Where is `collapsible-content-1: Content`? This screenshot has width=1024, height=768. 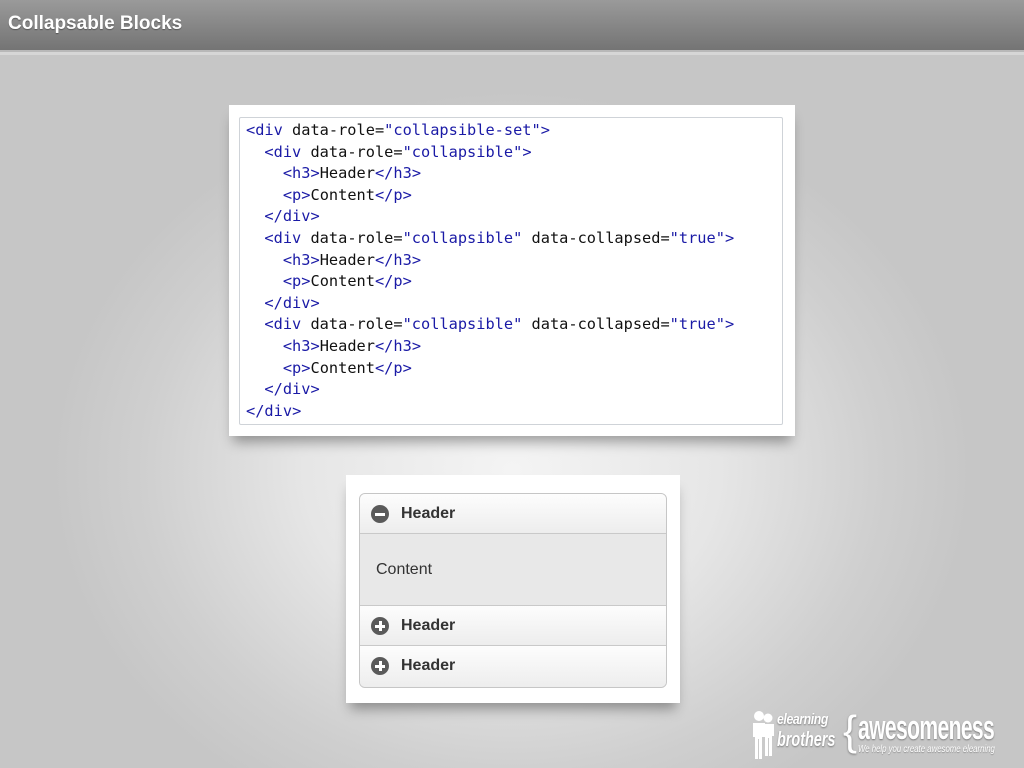
collapsible-content-1: Content is located at coordinates (513, 570).